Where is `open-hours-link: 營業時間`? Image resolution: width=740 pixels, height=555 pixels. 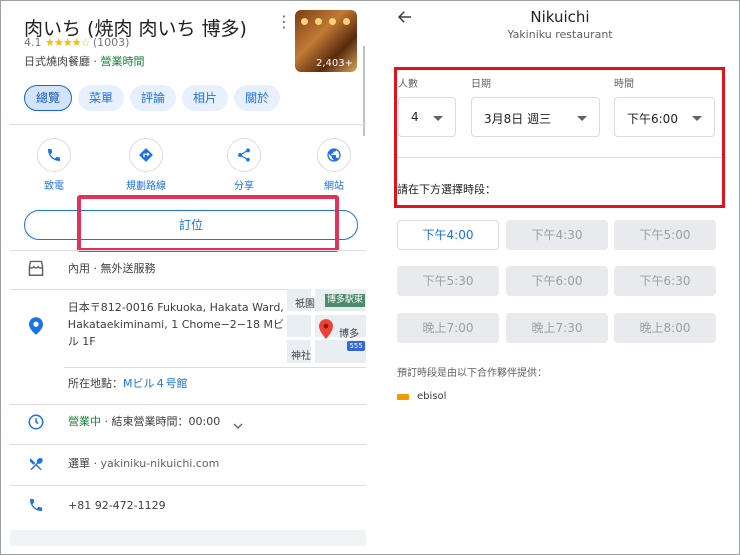 open-hours-link: 營業時間 is located at coordinates (123, 61).